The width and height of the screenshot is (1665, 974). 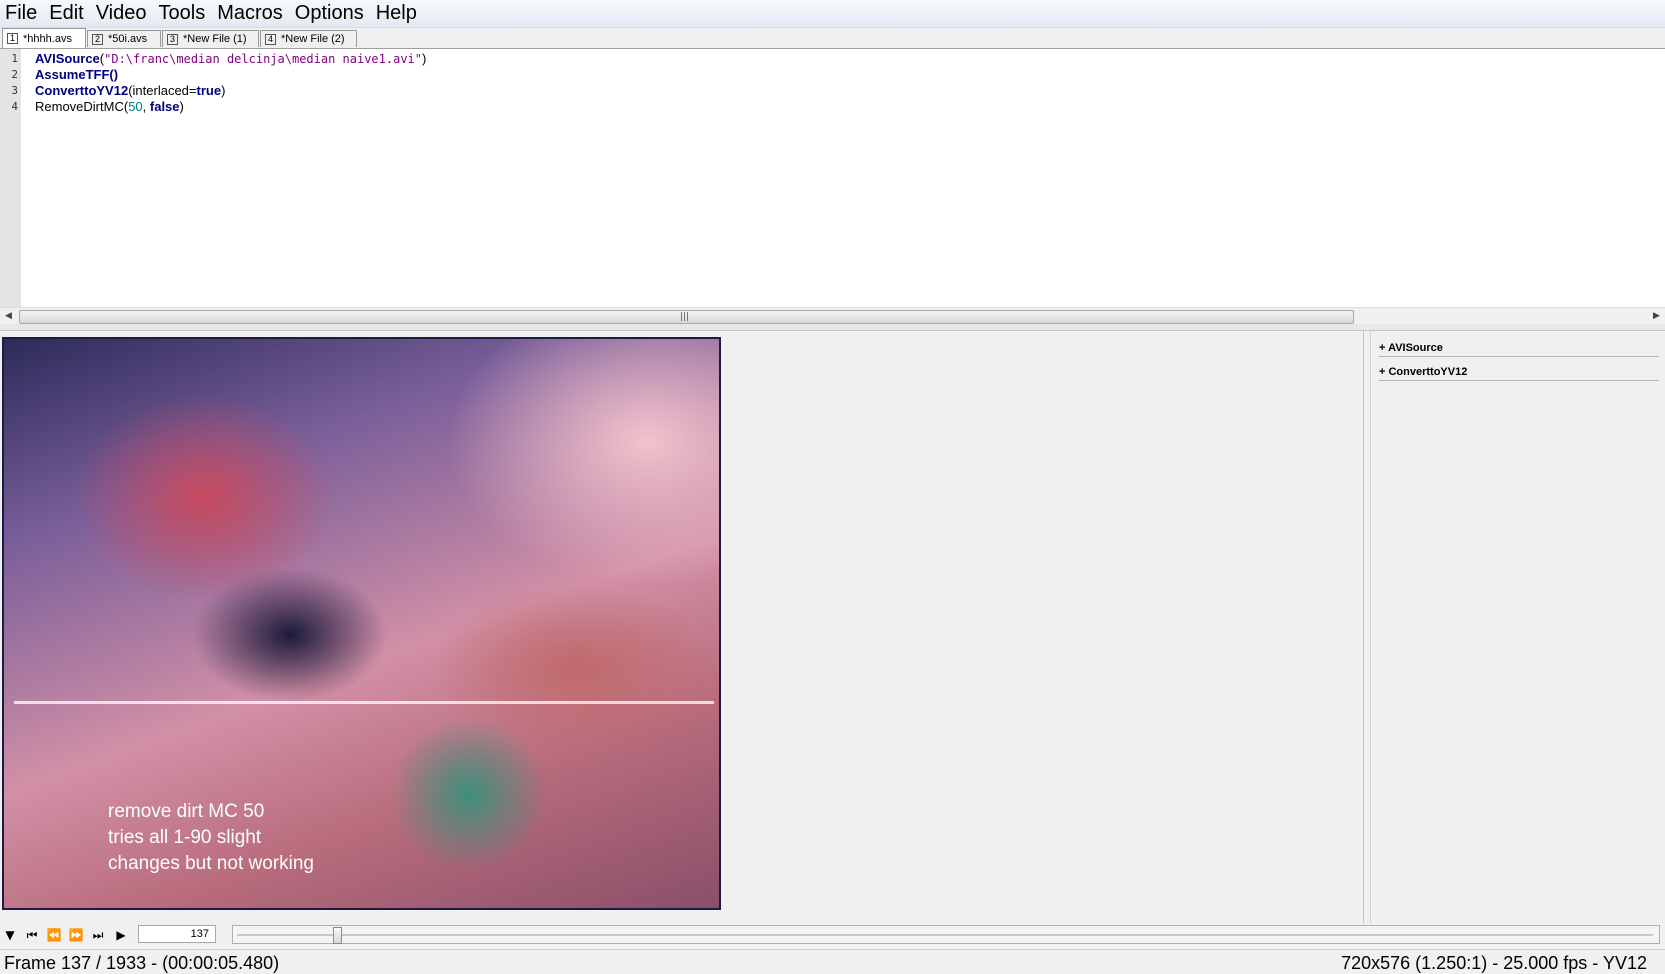 I want to click on step-forward-icon: ⏩, so click(x=76, y=935).